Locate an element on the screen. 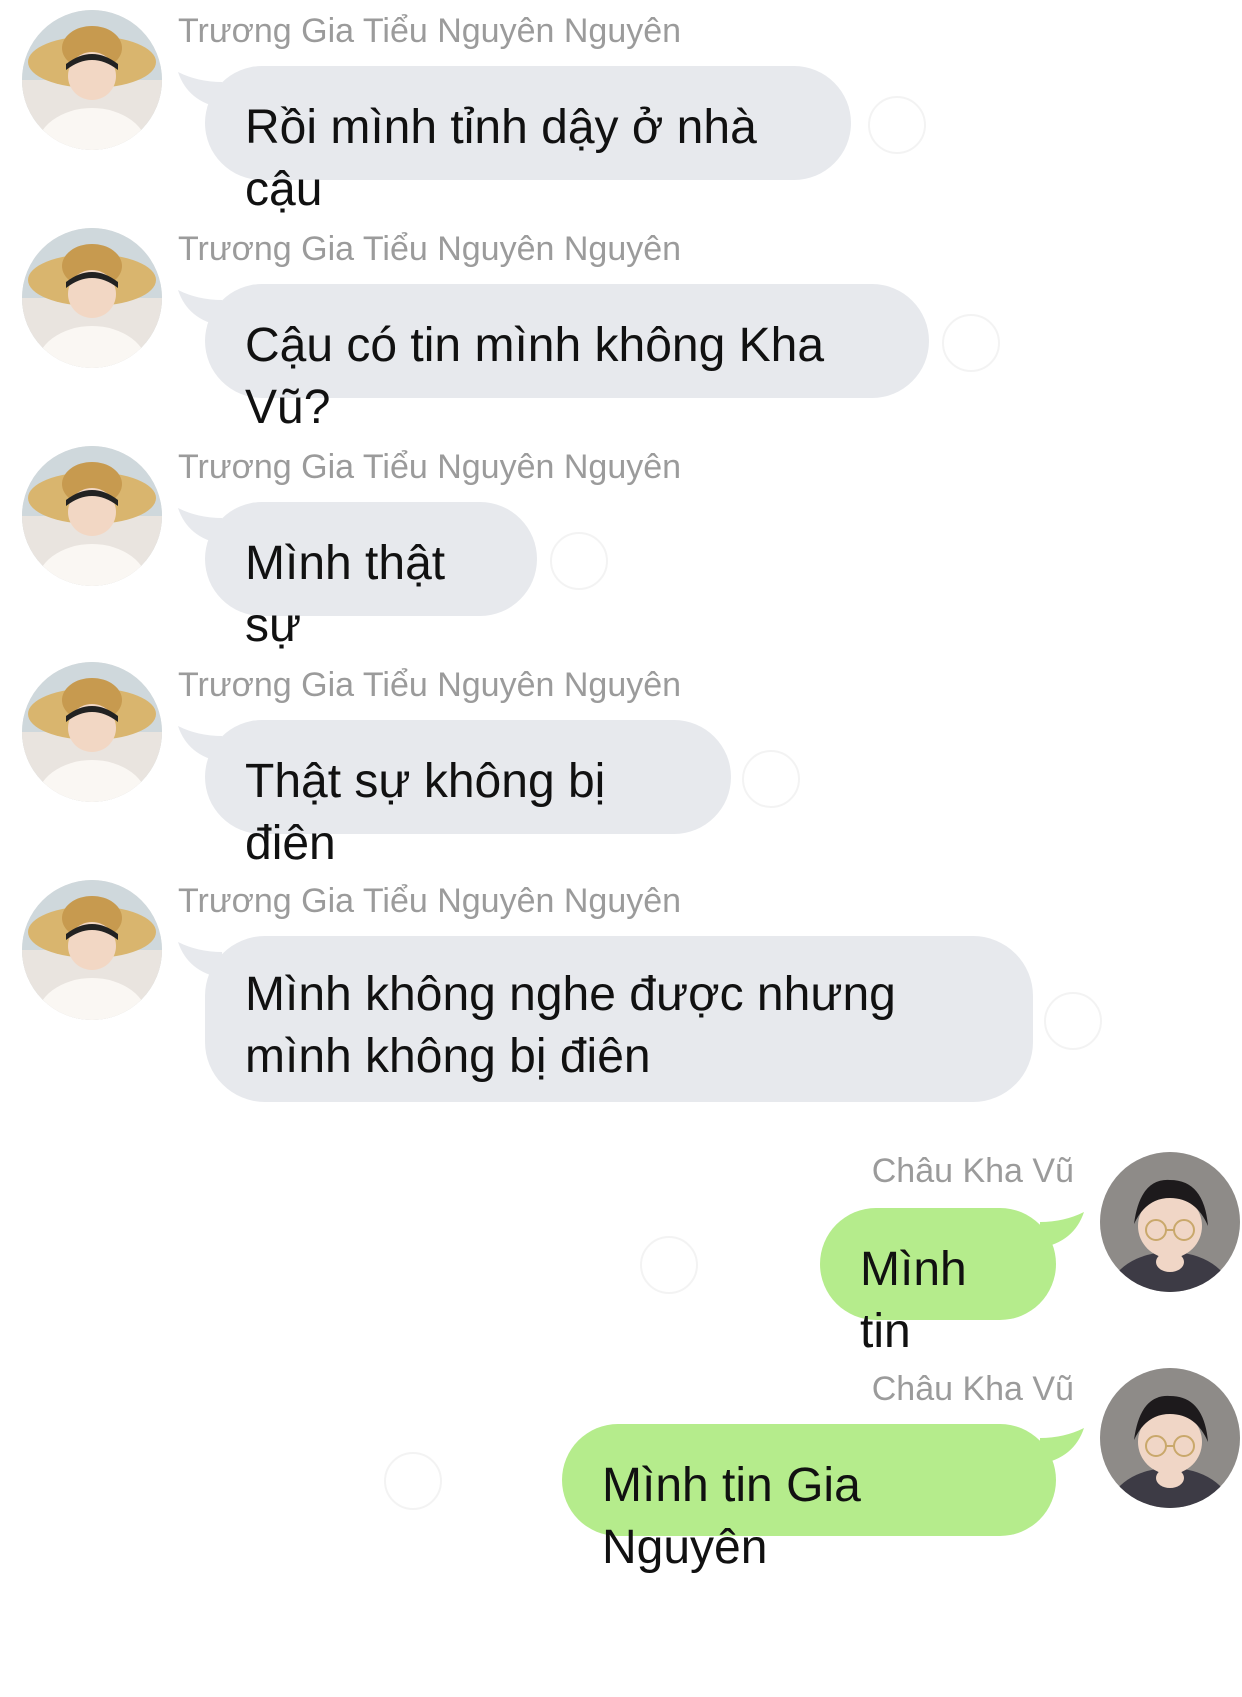 The height and width of the screenshot is (1697, 1242). message-bubble: Cậu có tin mình không Kha Vũ? is located at coordinates (567, 359).